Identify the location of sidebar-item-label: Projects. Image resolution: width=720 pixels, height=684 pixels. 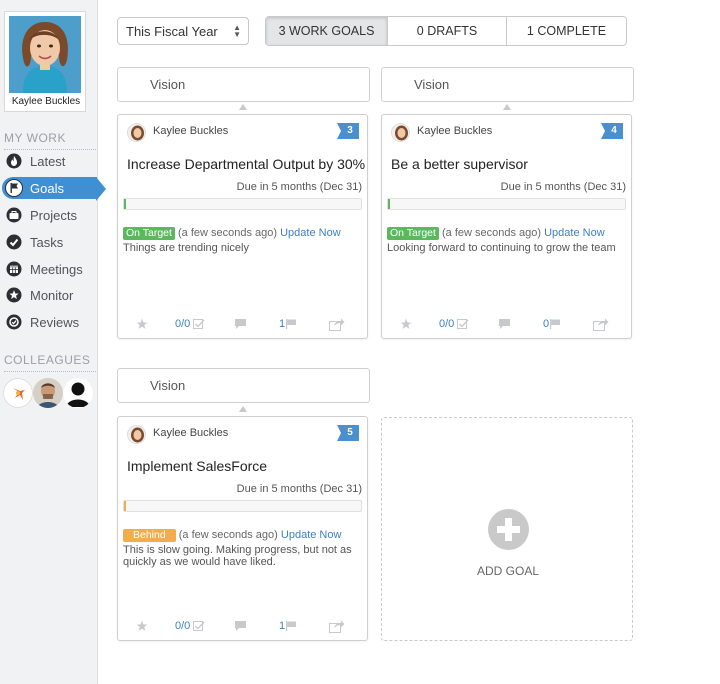
(53, 215).